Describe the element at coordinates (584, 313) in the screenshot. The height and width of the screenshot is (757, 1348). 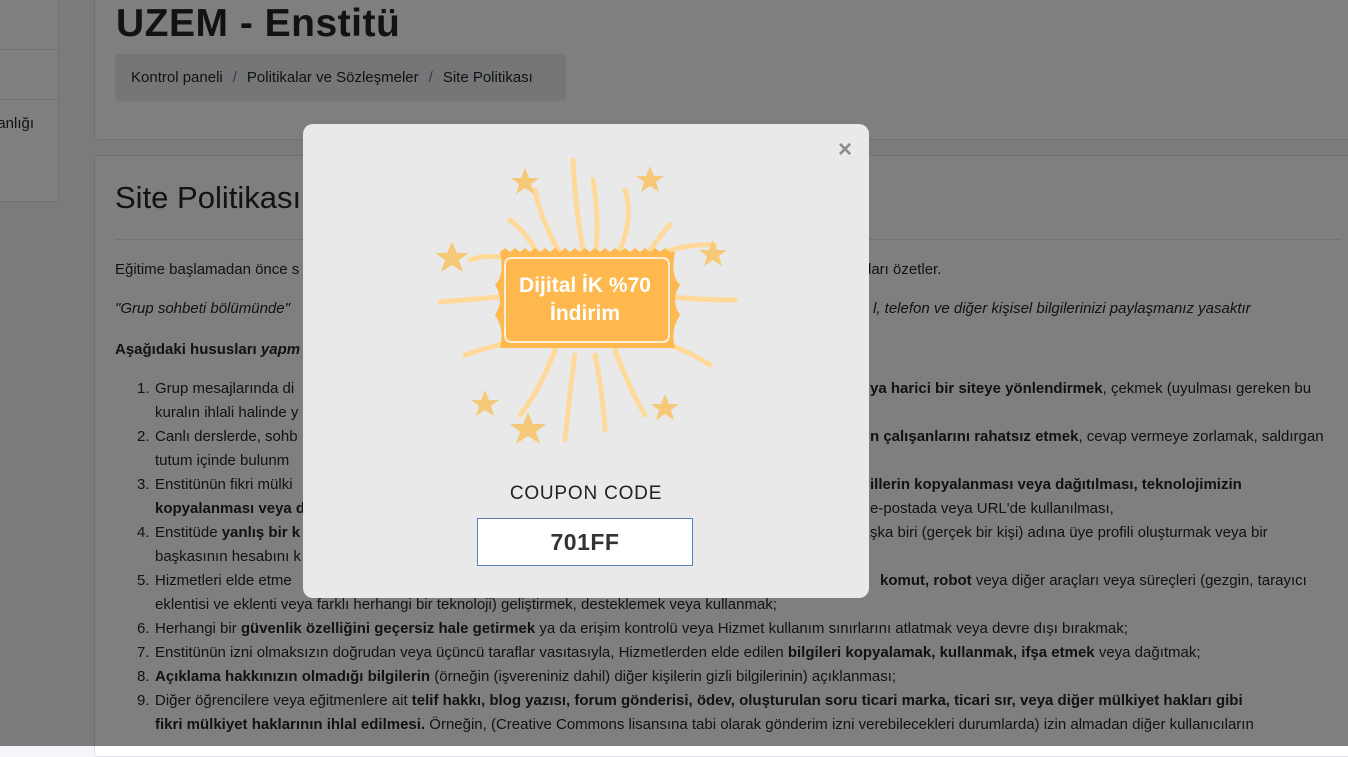
I see `badge-line-2: İndirim` at that location.